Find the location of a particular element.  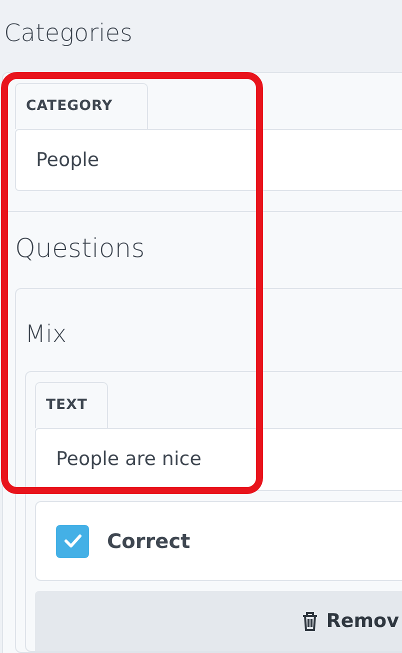

checkbox-label: Correct is located at coordinates (148, 541).